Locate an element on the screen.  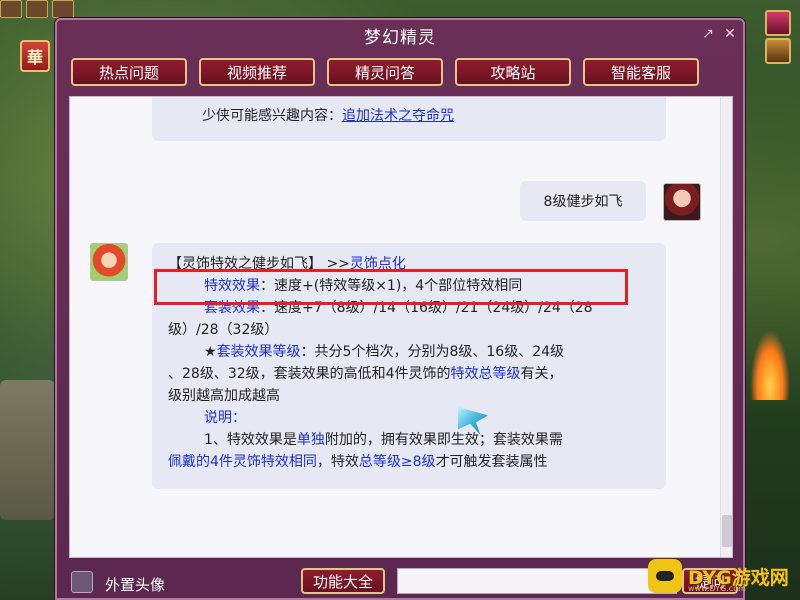
reply-set-row-2: 级）/28（32级） is located at coordinates (411, 330).